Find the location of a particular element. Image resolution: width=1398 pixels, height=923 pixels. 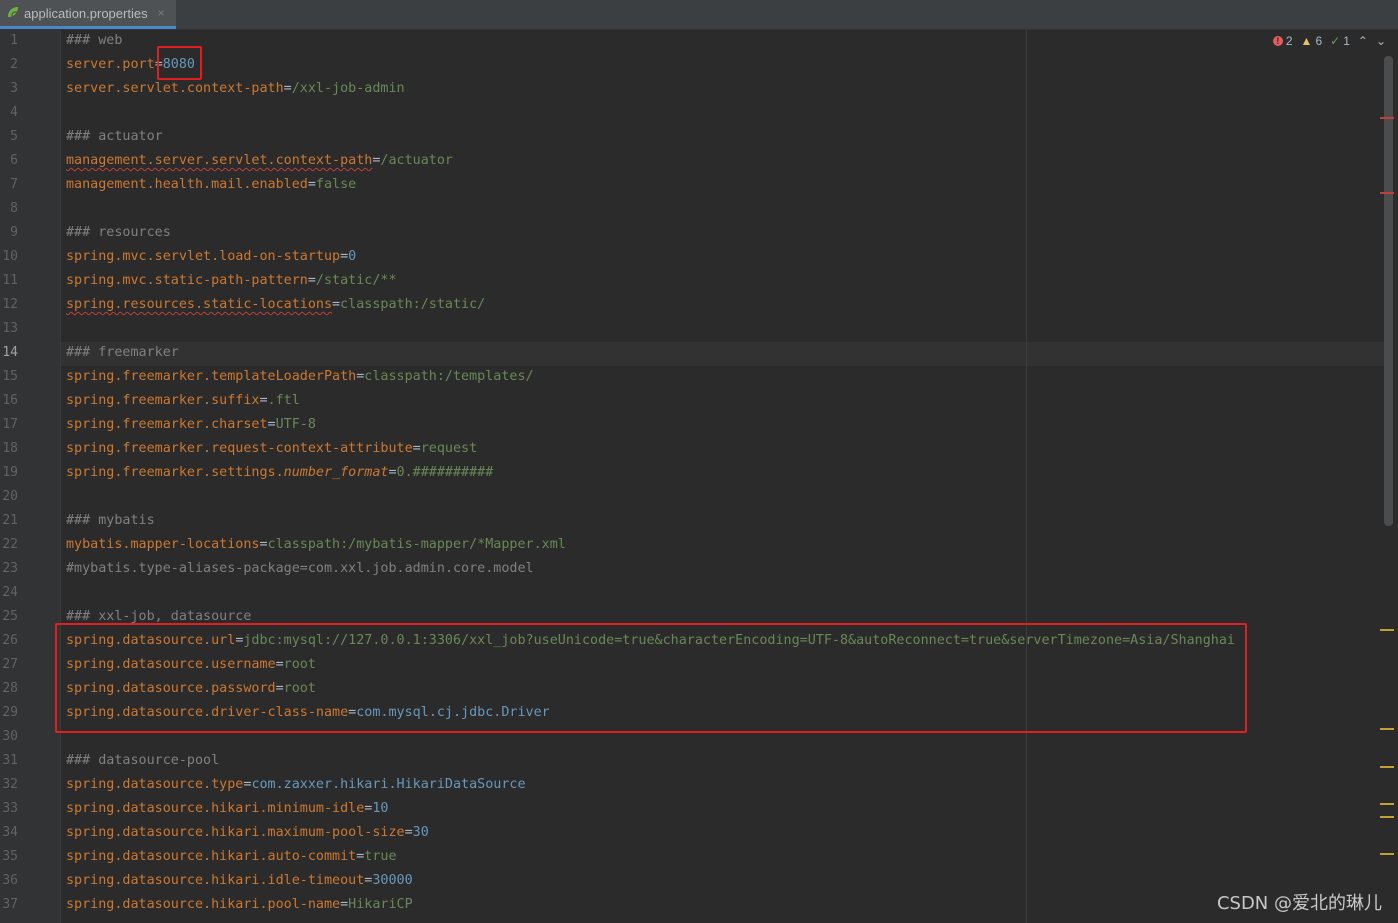

line-number: 17 is located at coordinates (9, 425).